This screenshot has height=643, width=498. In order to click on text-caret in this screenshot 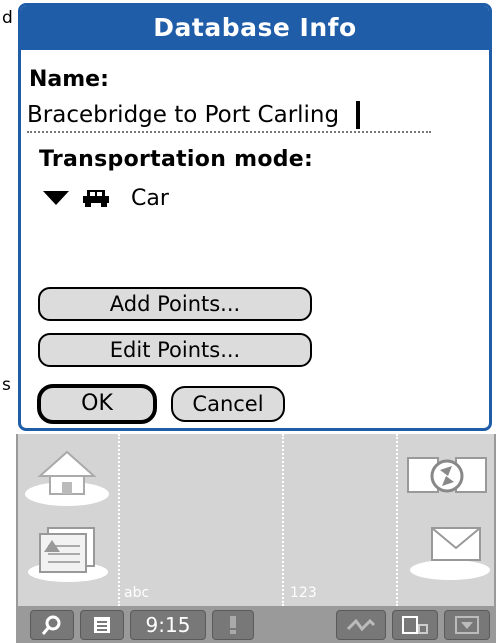, I will do `click(358, 115)`.